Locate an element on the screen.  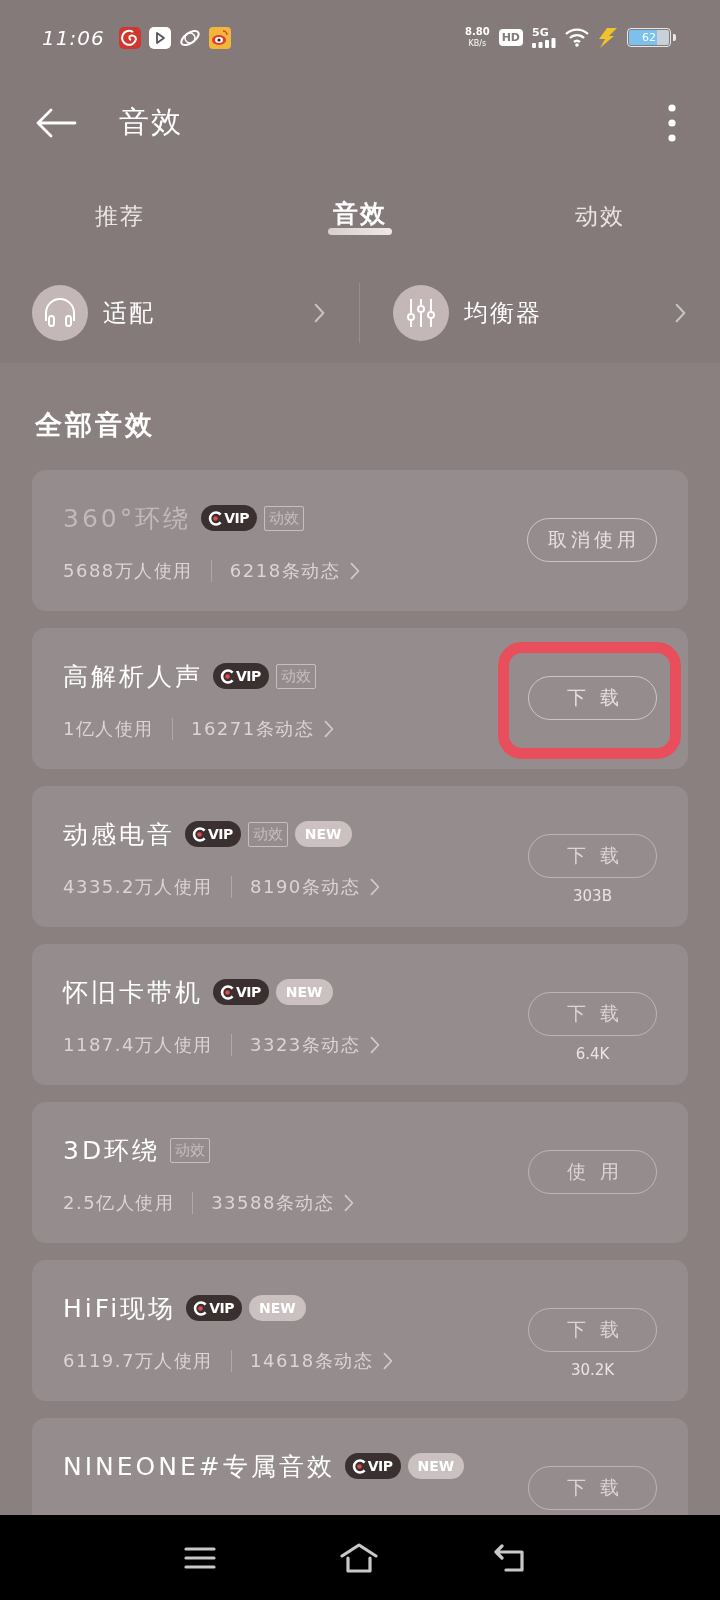
tab: 推荐 is located at coordinates (120, 216).